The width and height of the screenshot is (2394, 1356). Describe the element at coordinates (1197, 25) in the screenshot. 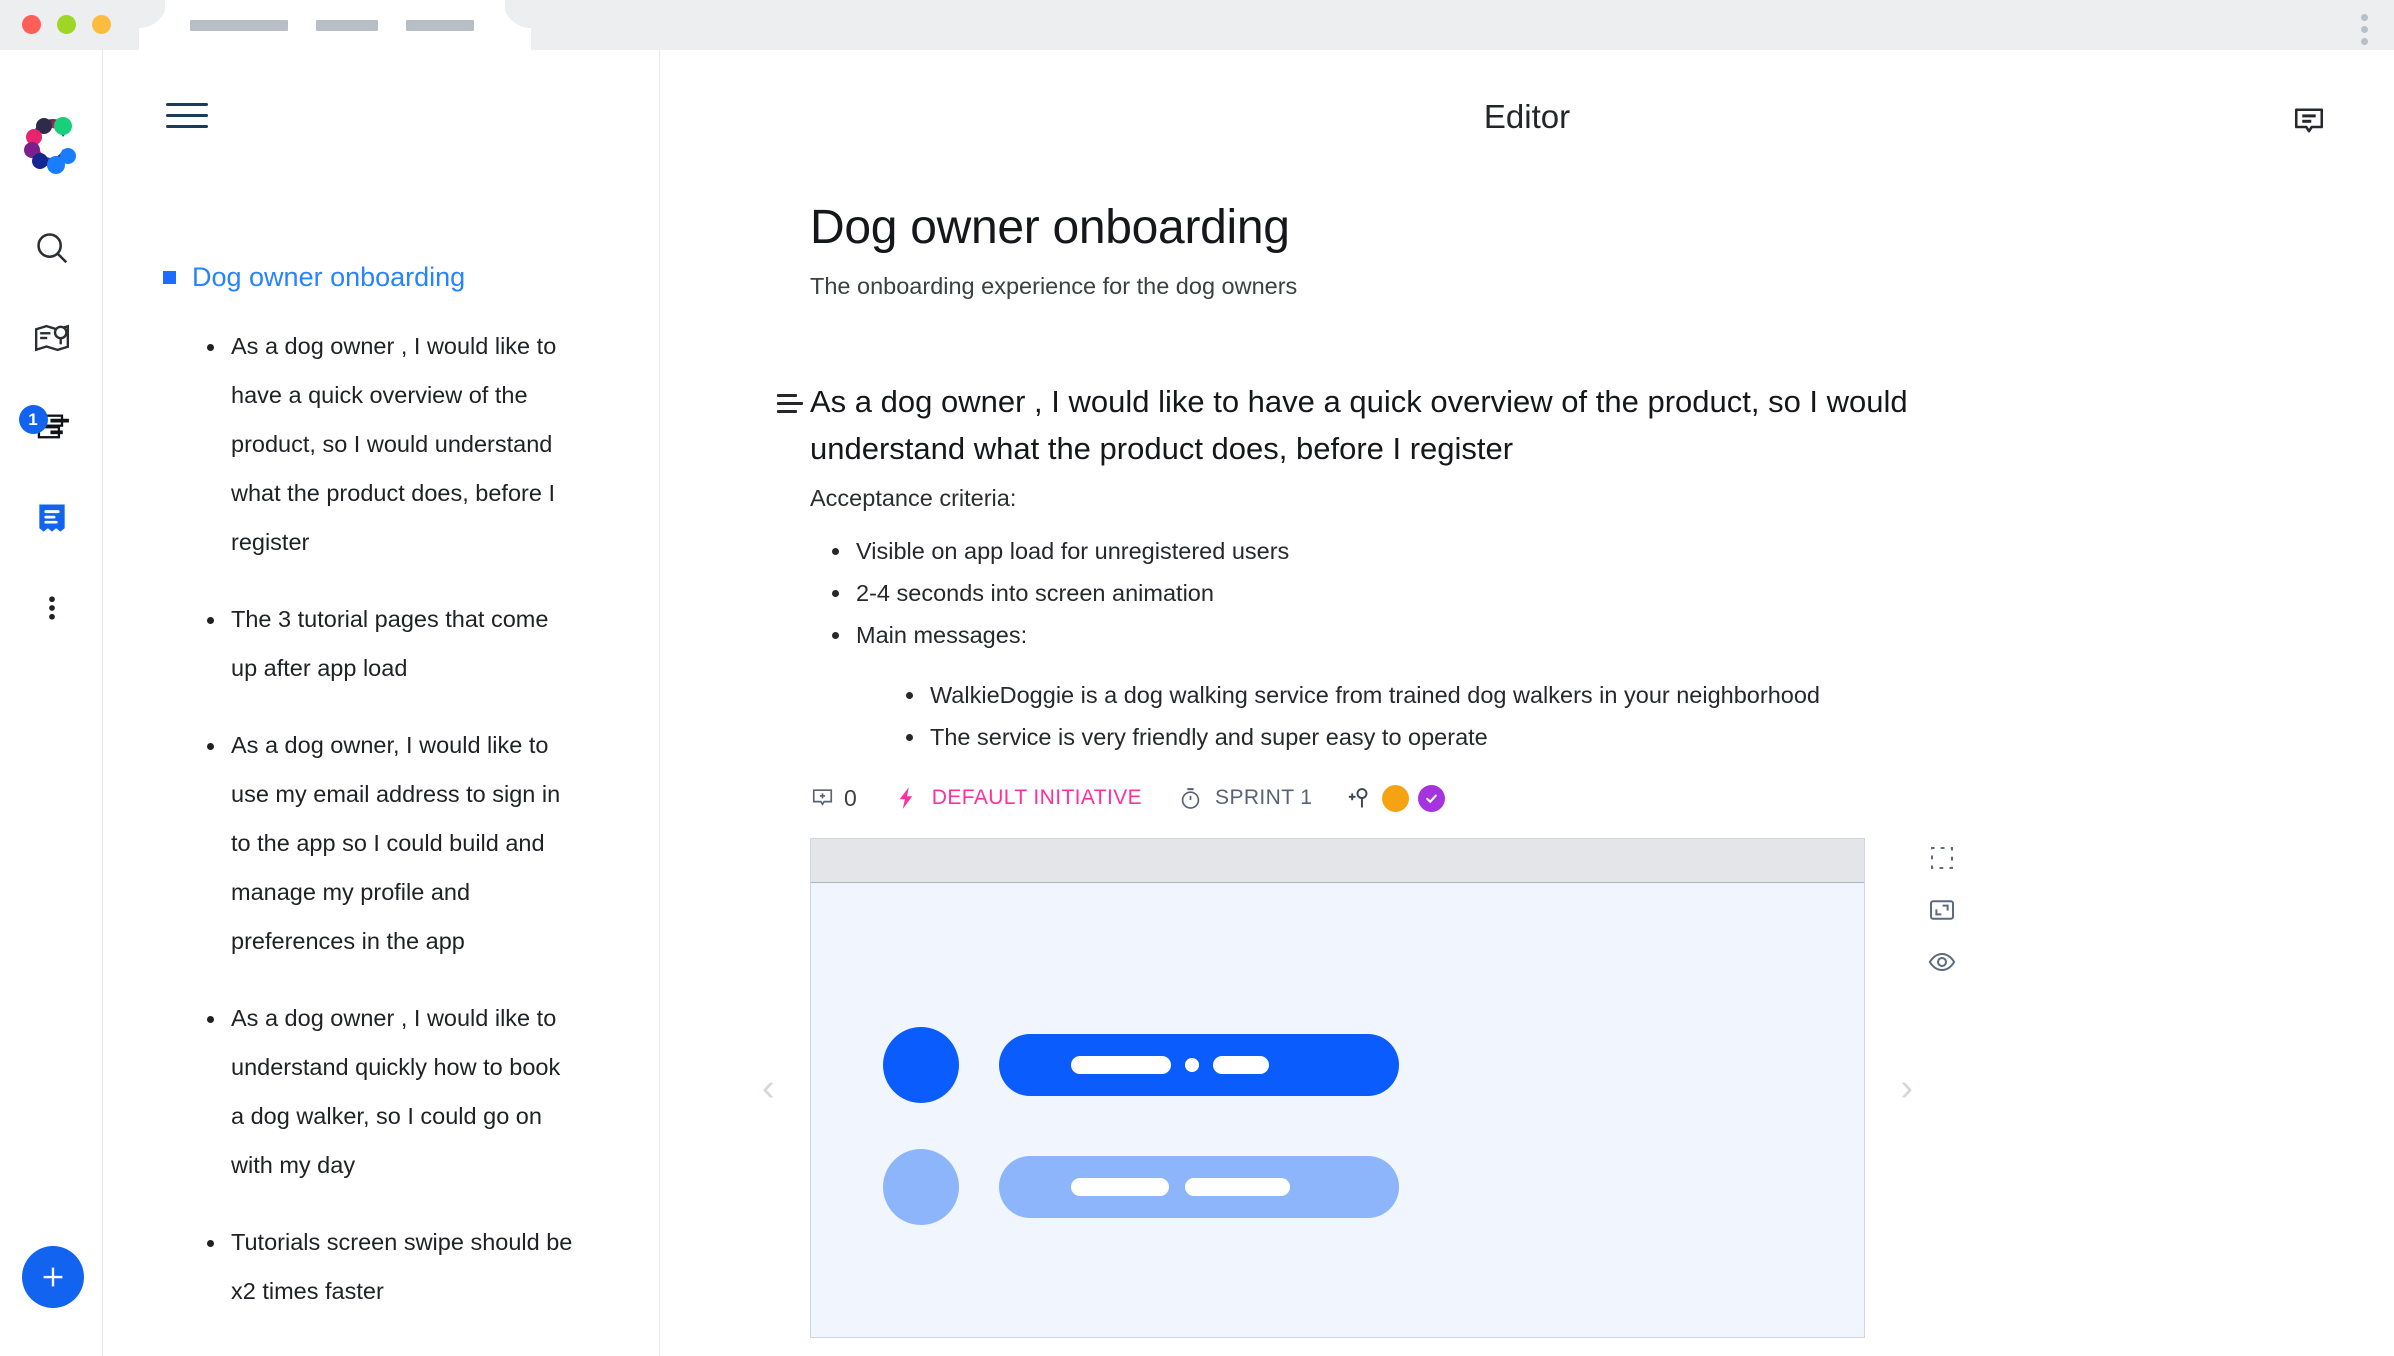

I see `browser-chrome` at that location.